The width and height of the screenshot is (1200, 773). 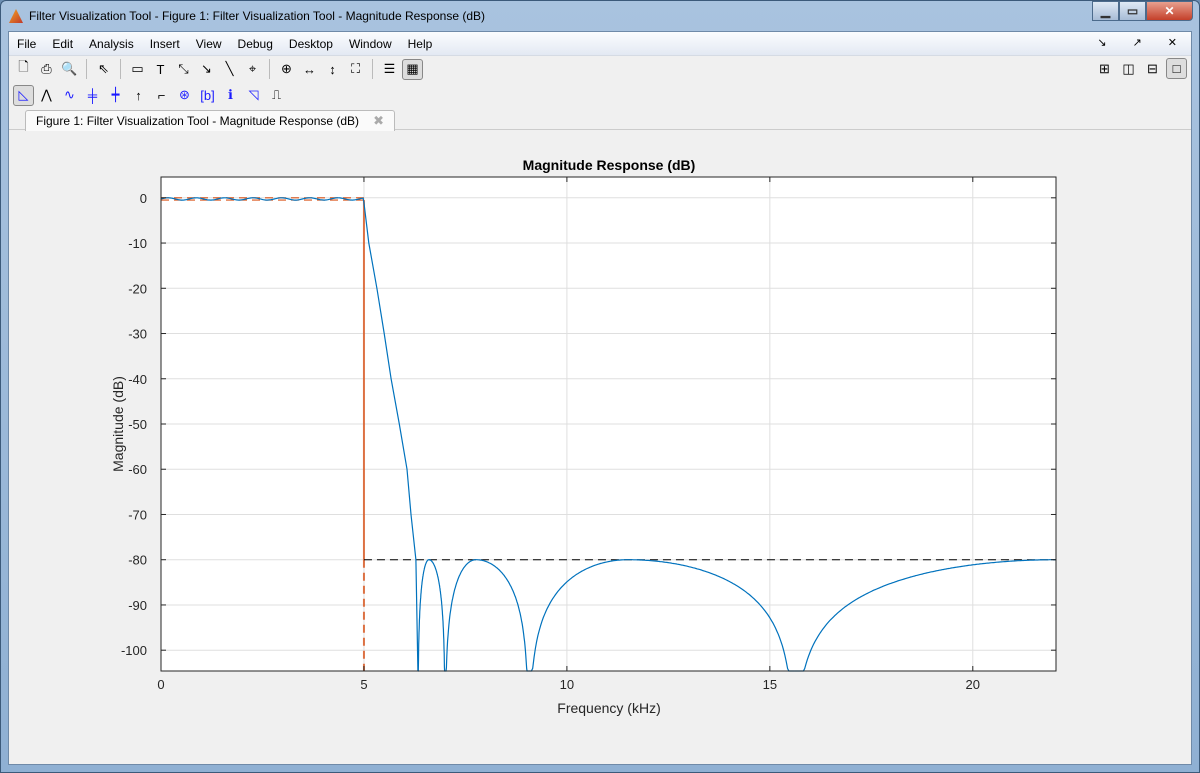 What do you see at coordinates (137, 334) in the screenshot?
I see `y-tick-label: -30` at bounding box center [137, 334].